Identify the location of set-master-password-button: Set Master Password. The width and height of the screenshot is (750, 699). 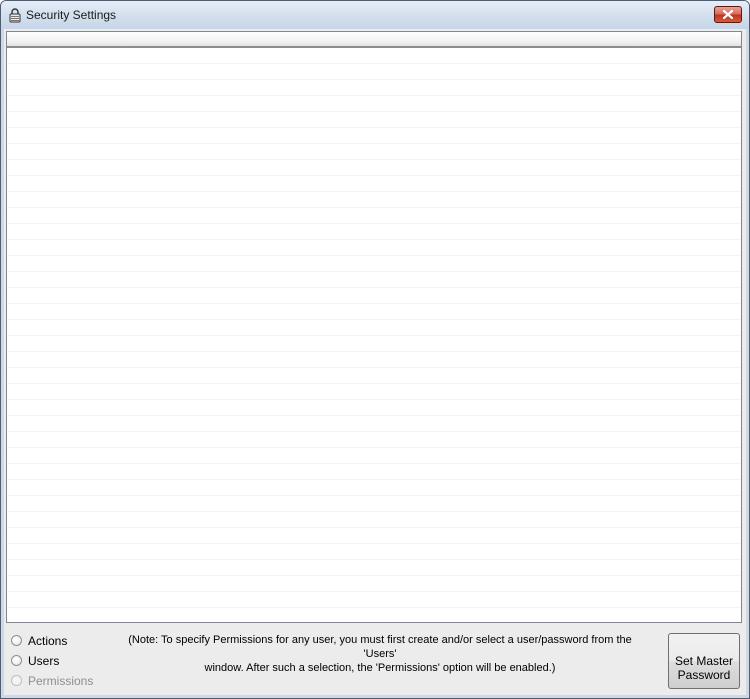
(704, 661).